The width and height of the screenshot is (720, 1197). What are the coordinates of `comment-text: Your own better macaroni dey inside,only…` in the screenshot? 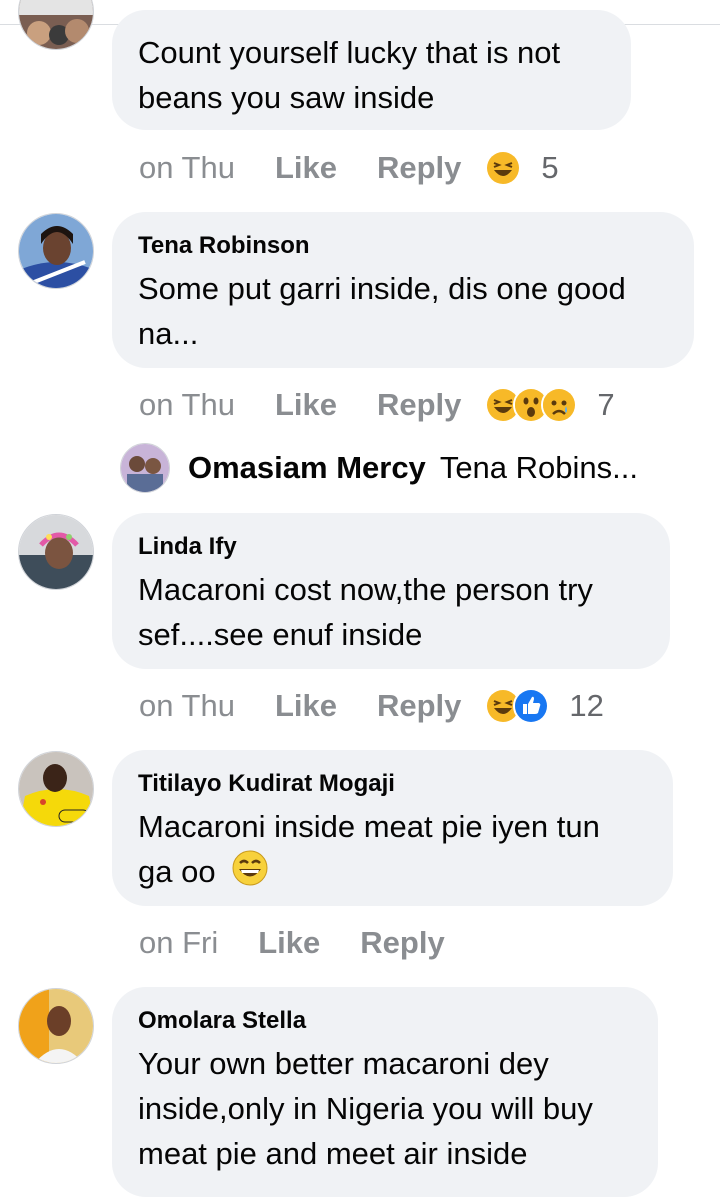 It's located at (365, 1108).